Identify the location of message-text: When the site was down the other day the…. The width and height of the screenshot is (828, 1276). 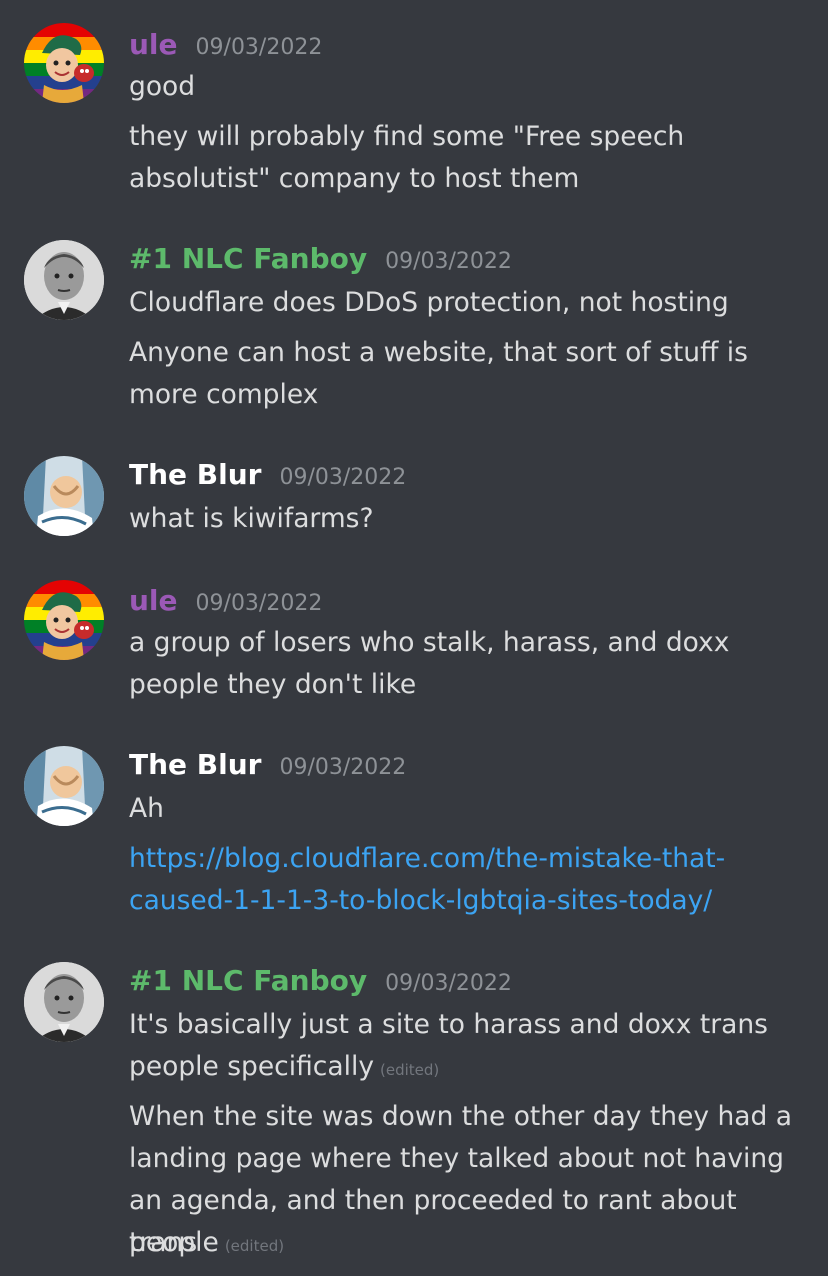
(461, 1116).